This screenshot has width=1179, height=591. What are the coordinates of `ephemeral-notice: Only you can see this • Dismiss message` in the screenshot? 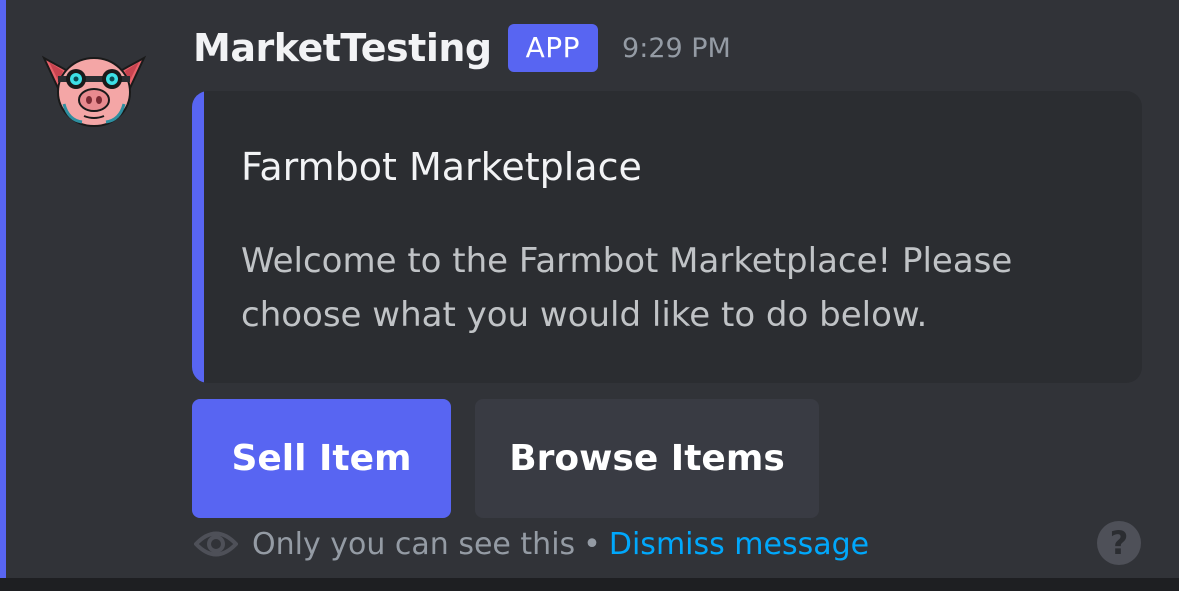 It's located at (531, 544).